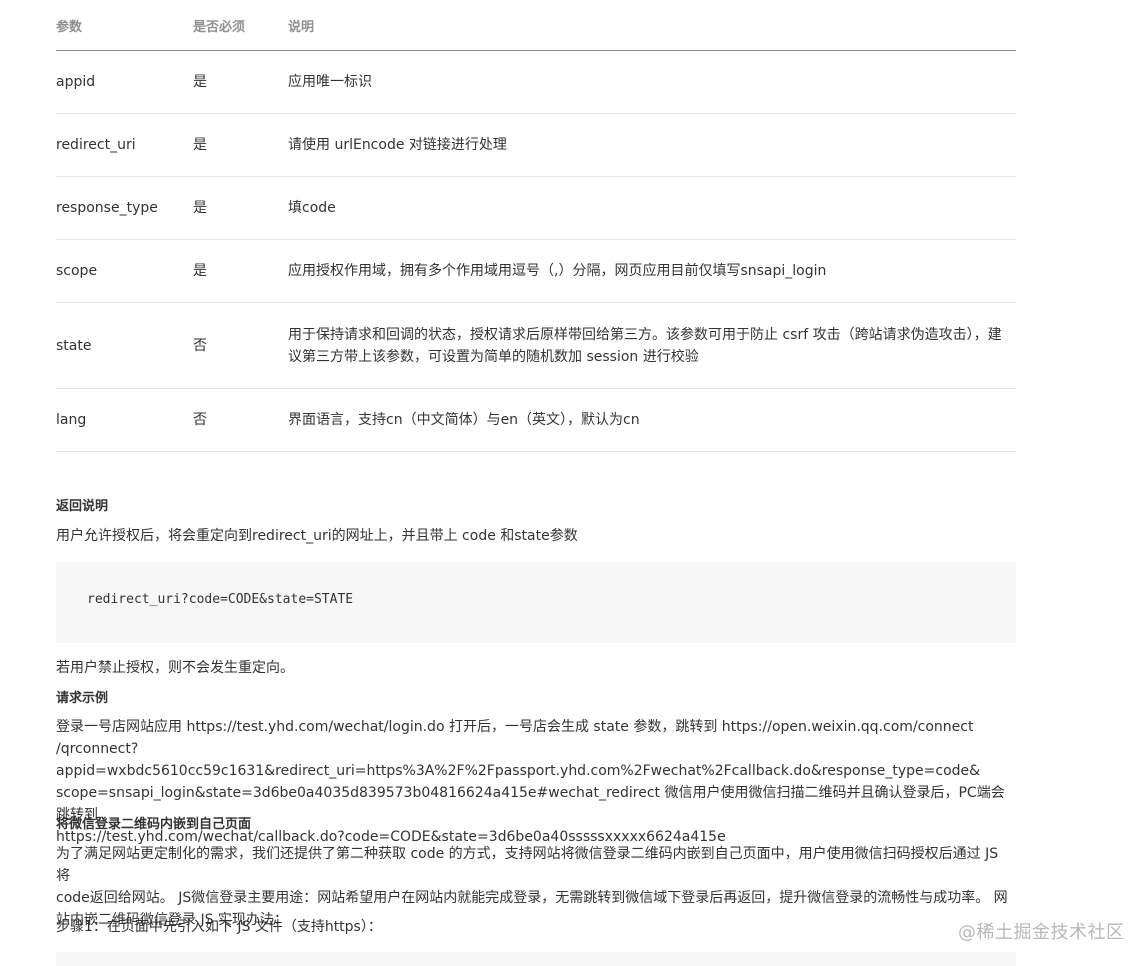 This screenshot has width=1145, height=966. What do you see at coordinates (652, 208) in the screenshot?
I see `param-description: 填code` at bounding box center [652, 208].